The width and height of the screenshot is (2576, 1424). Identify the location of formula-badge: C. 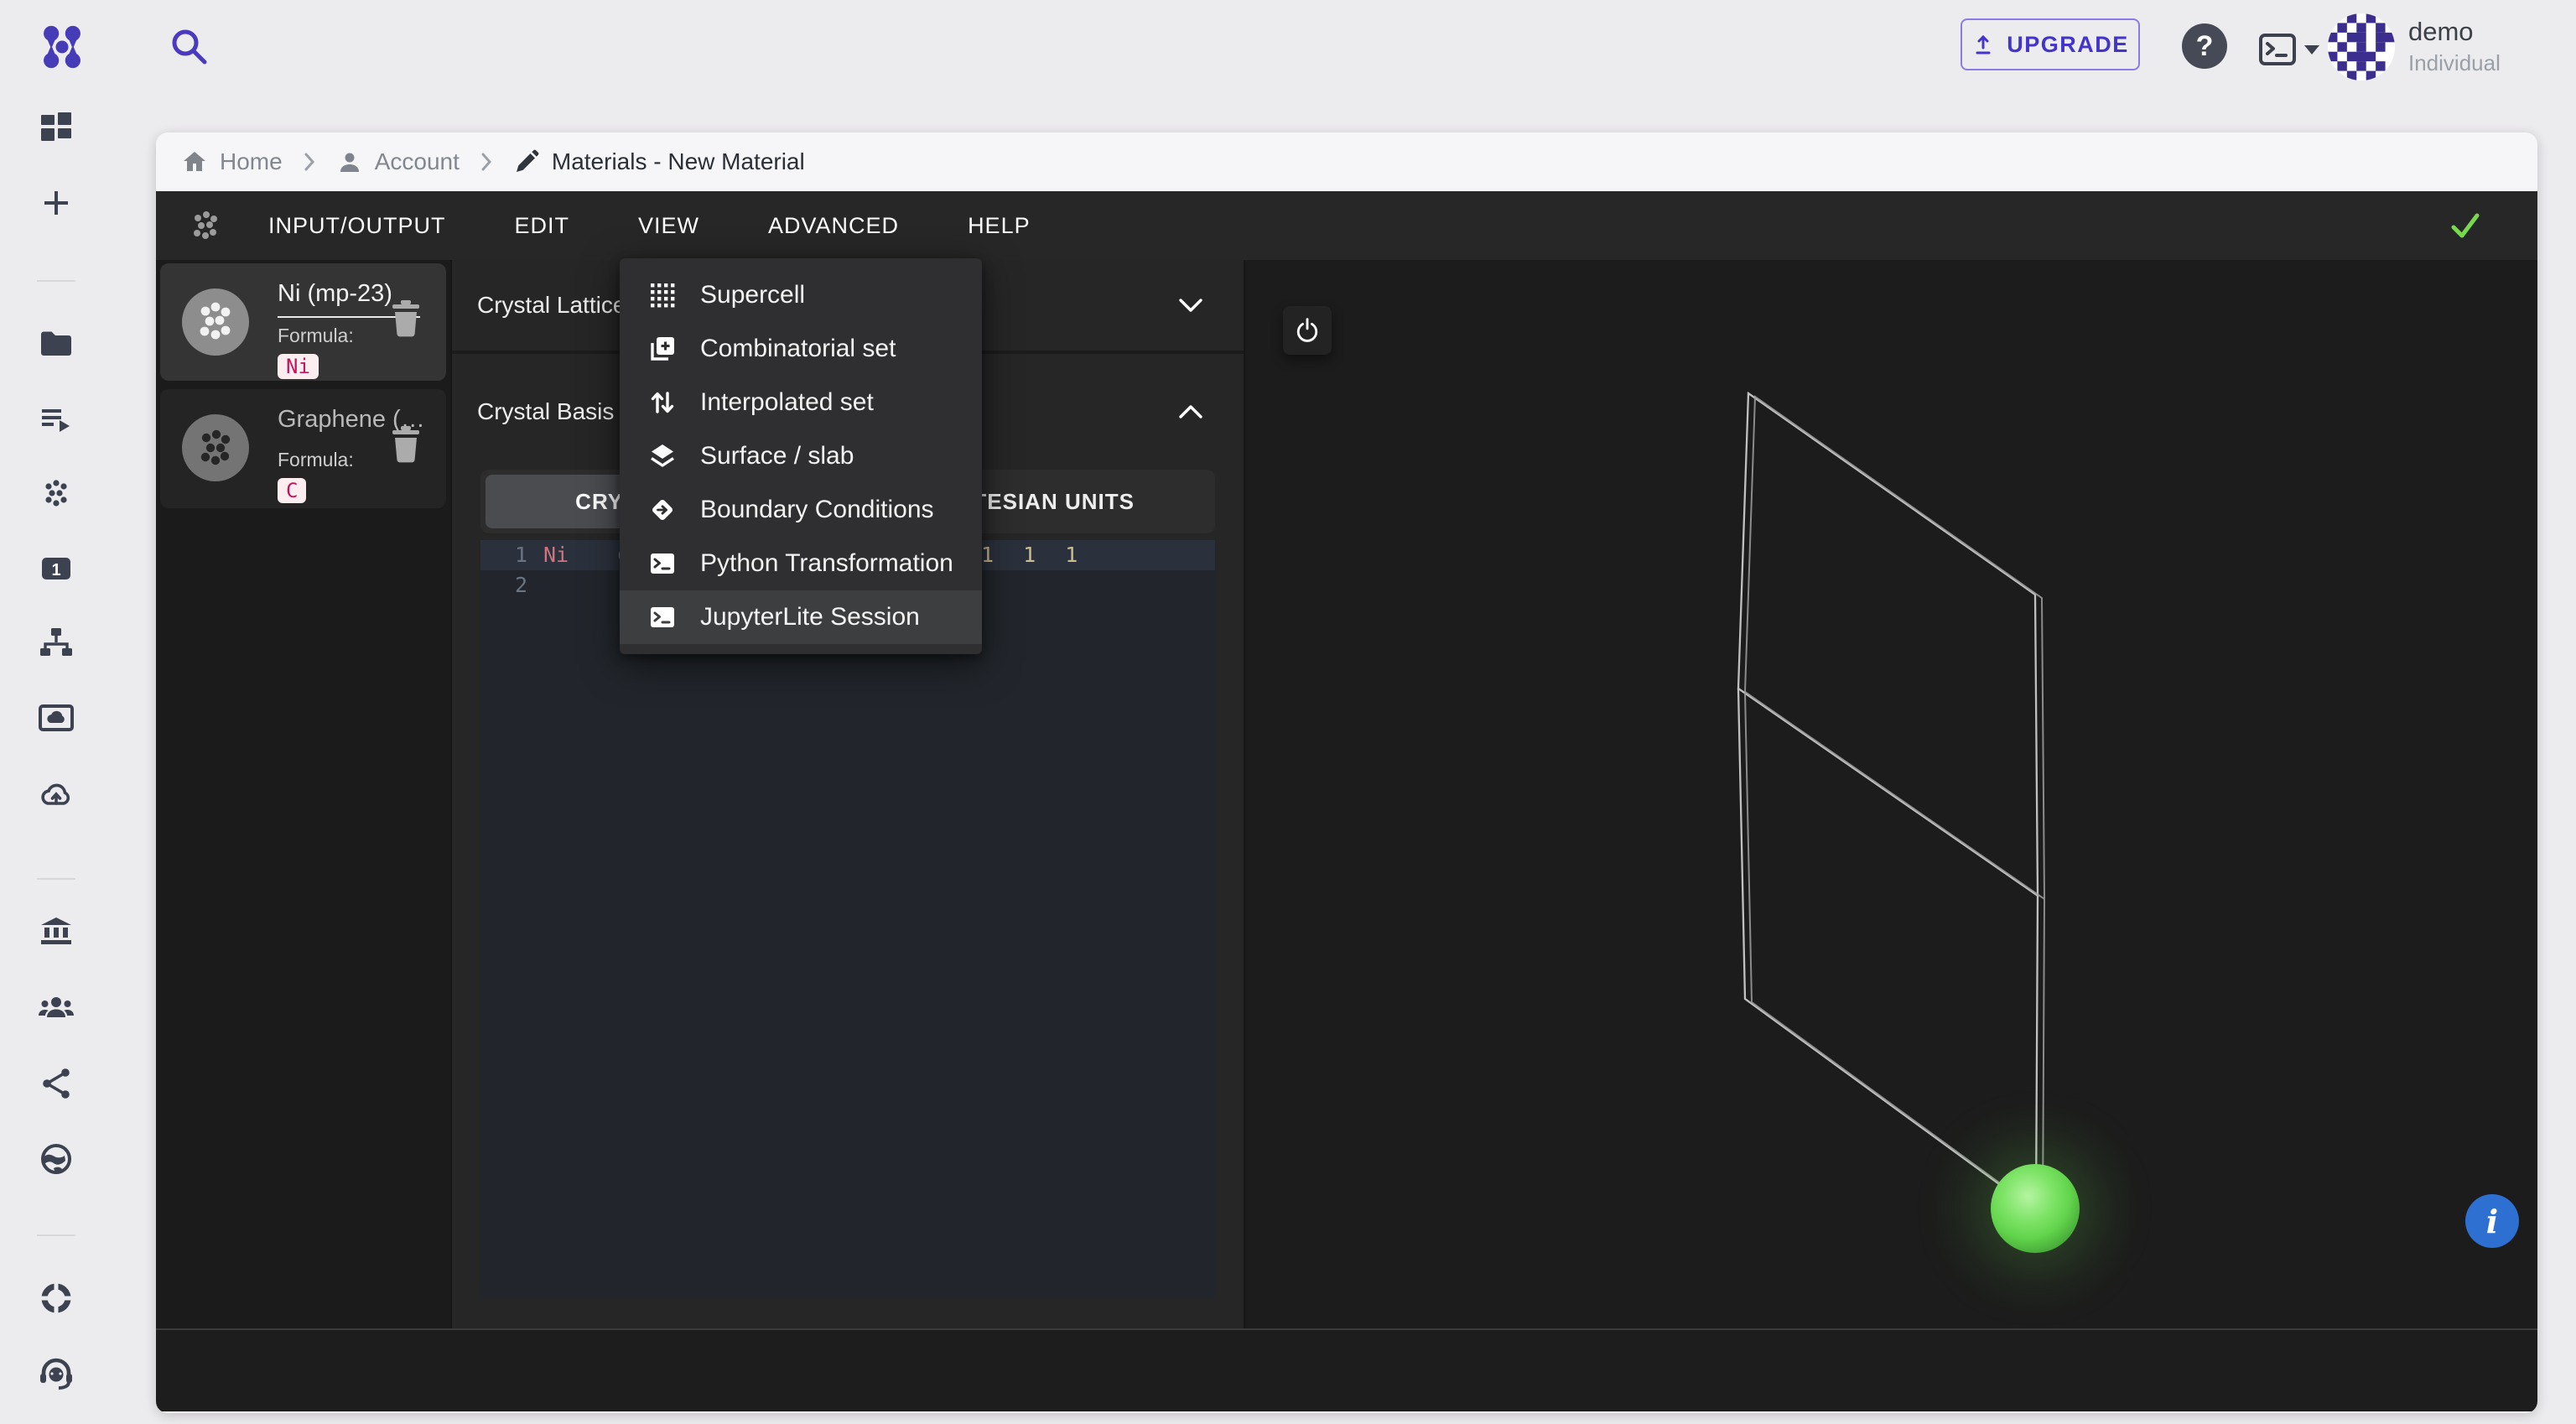
(292, 490).